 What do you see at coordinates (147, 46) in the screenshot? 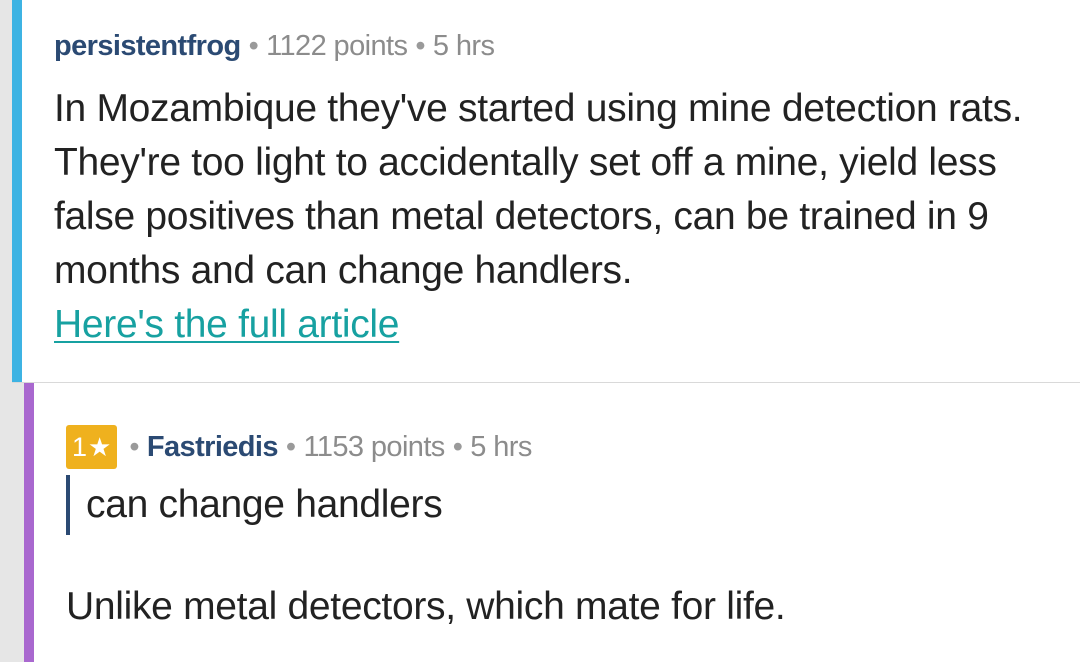
I see `comment-author: persistentfrog` at bounding box center [147, 46].